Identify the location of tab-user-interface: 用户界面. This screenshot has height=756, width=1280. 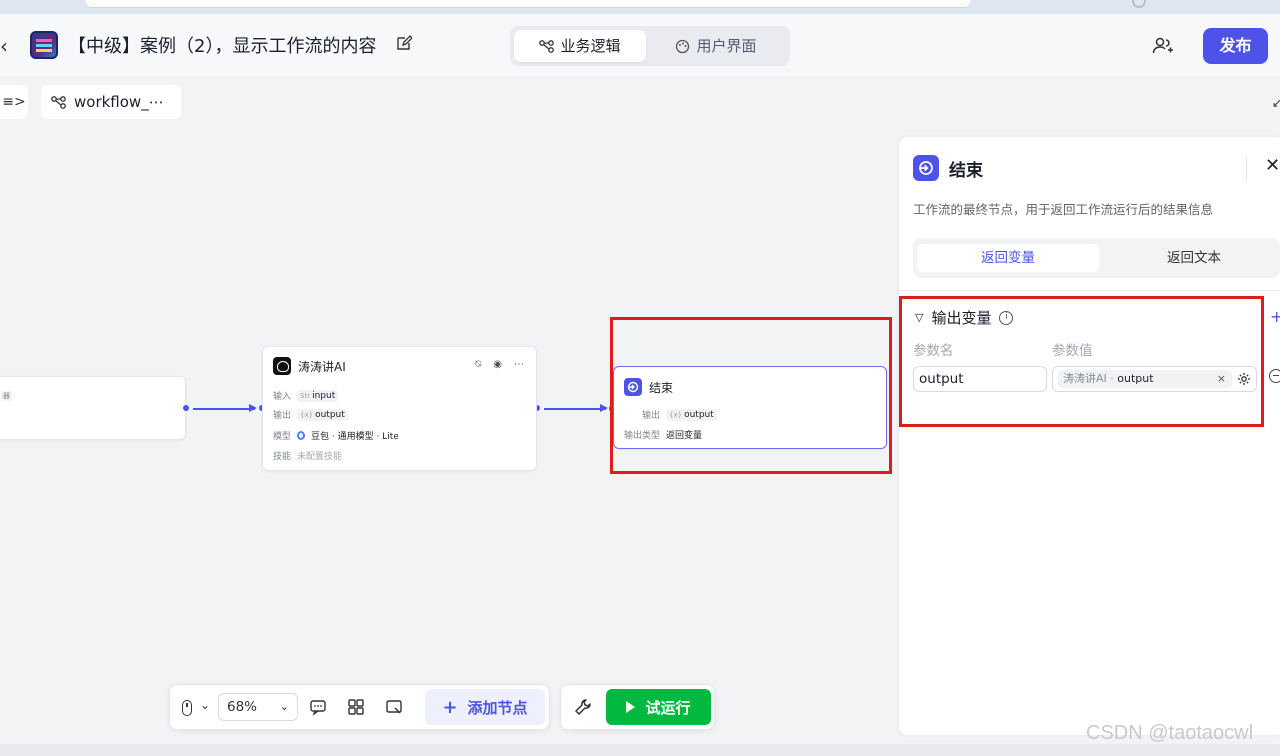
(716, 46).